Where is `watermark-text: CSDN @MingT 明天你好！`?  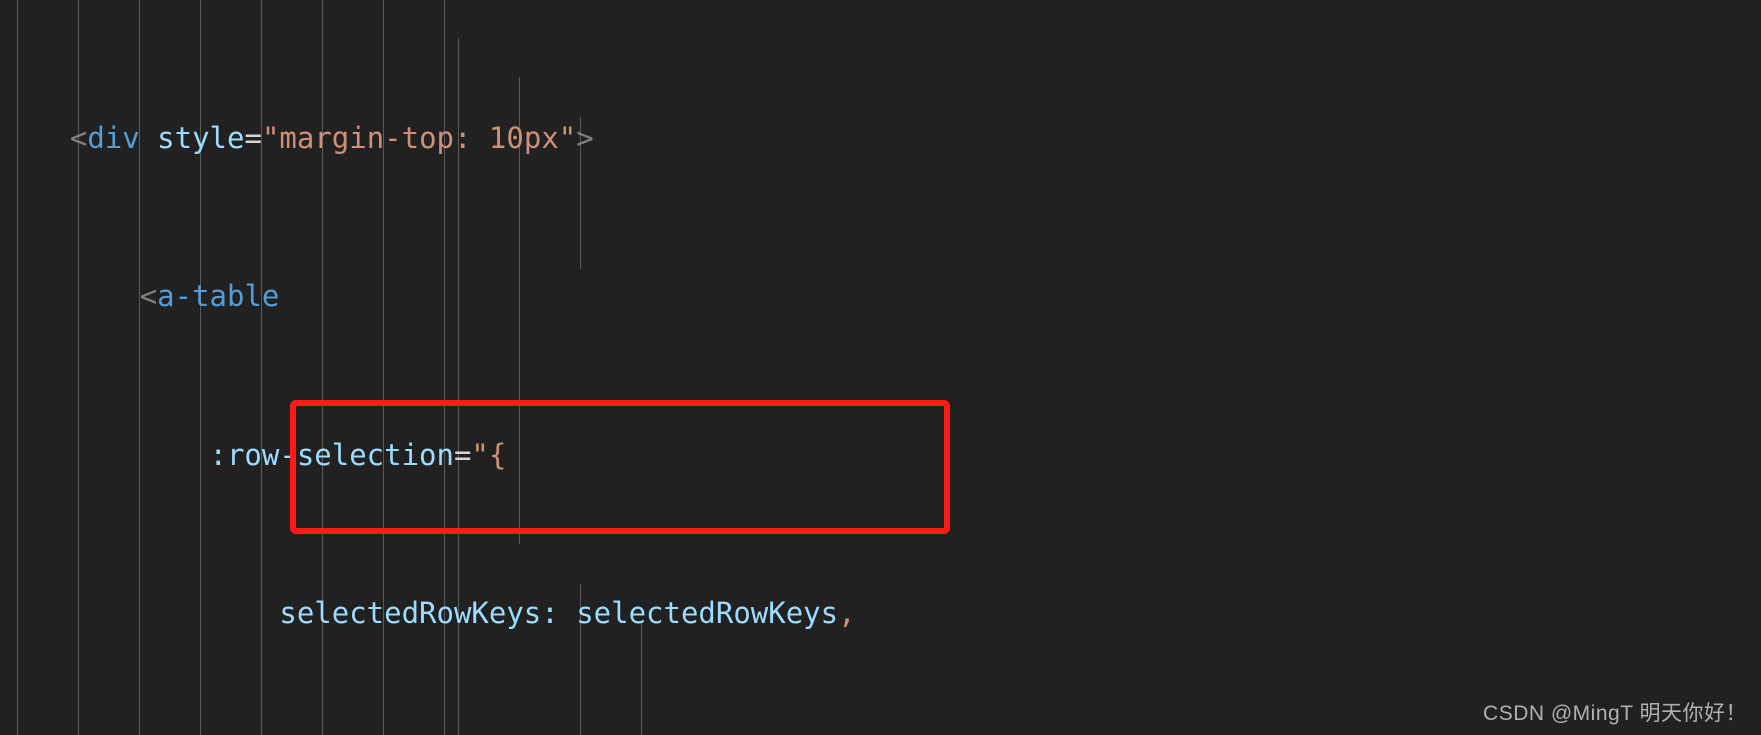
watermark-text: CSDN @MingT 明天你好！ is located at coordinates (1615, 713).